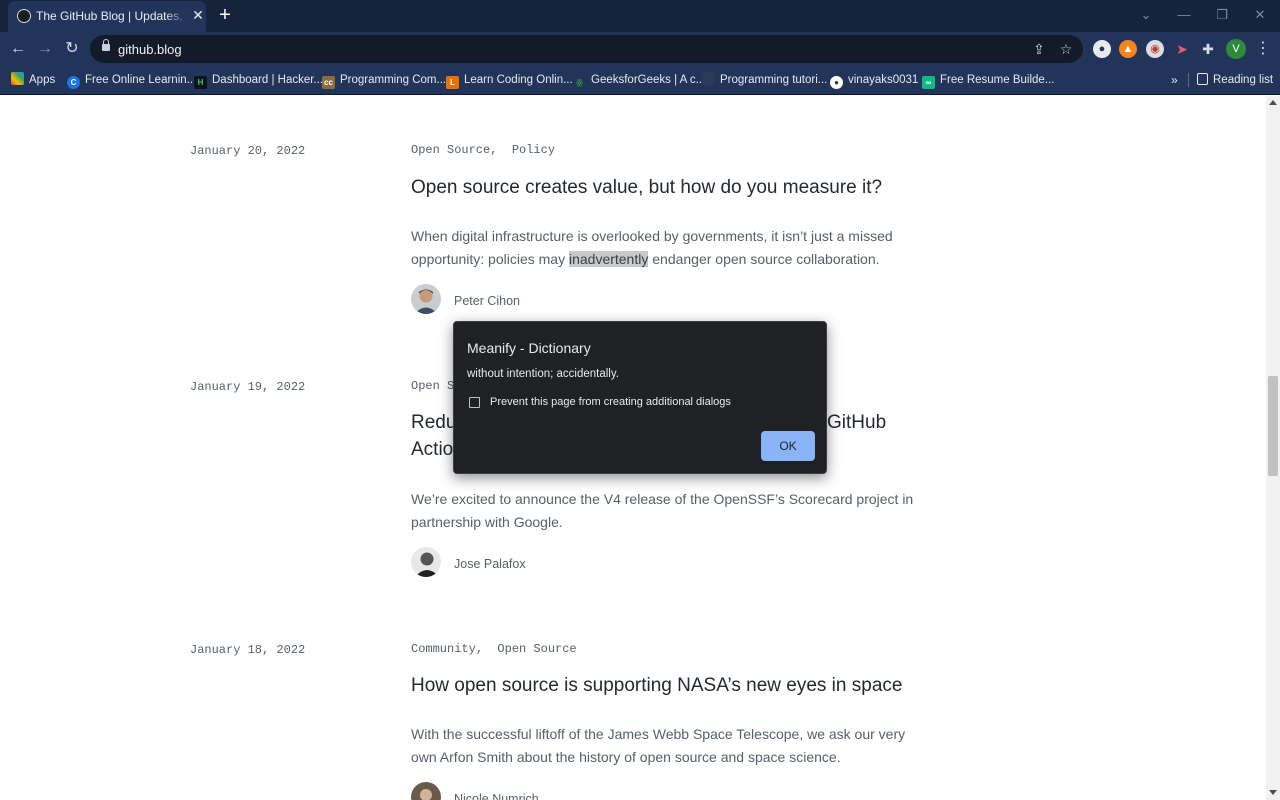 The height and width of the screenshot is (800, 1280). Describe the element at coordinates (543, 374) in the screenshot. I see `dialog-message: without intention; accidentally.` at that location.